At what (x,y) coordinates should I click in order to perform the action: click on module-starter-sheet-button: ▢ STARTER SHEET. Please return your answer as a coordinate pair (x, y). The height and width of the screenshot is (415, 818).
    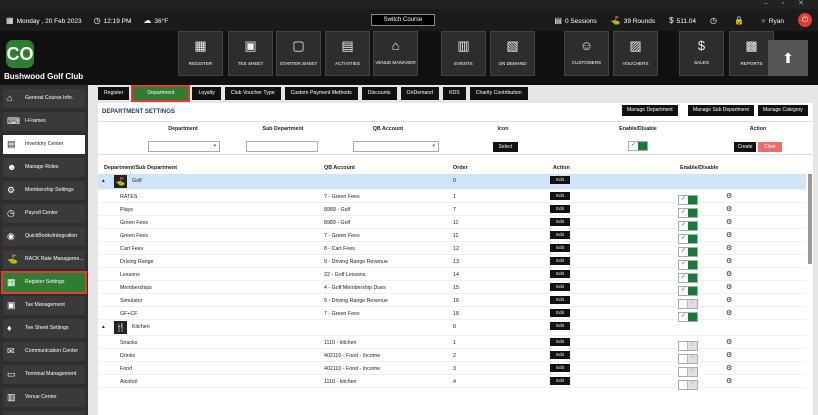
    Looking at the image, I should click on (298, 53).